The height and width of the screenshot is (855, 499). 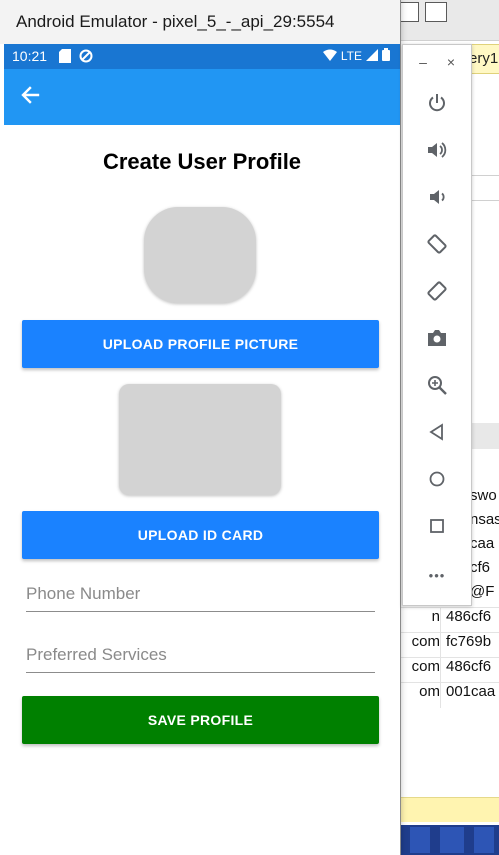 What do you see at coordinates (435, 616) in the screenshot?
I see `table-cell: n` at bounding box center [435, 616].